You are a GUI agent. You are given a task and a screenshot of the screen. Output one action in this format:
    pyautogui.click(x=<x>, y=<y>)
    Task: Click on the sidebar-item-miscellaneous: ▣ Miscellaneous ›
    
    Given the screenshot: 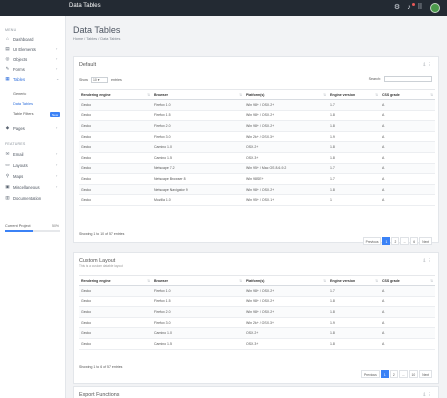 What is the action you would take?
    pyautogui.click(x=32, y=186)
    